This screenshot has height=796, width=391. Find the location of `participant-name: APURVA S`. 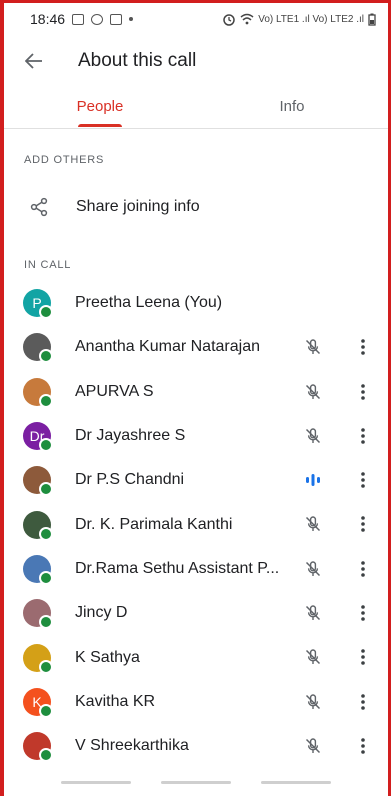

participant-name: APURVA S is located at coordinates (114, 391).